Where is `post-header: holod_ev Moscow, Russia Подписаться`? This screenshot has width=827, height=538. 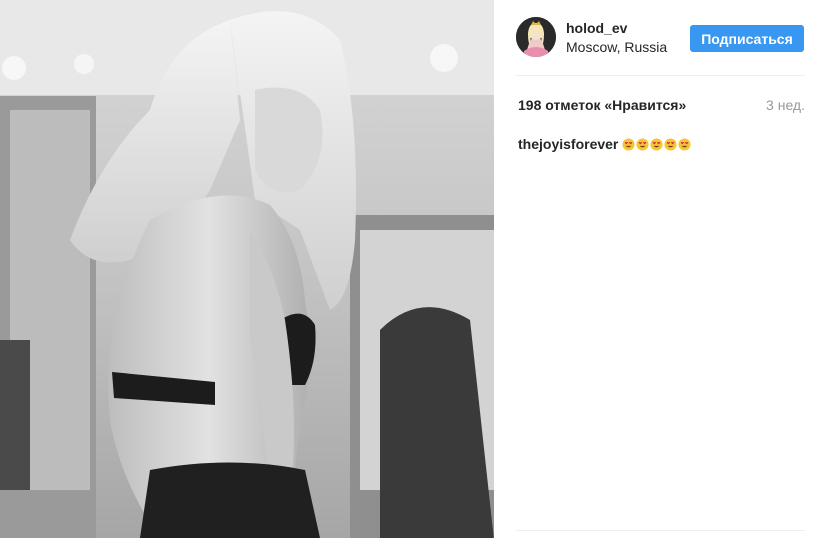
post-header: holod_ev Moscow, Russia Подписаться is located at coordinates (660, 38).